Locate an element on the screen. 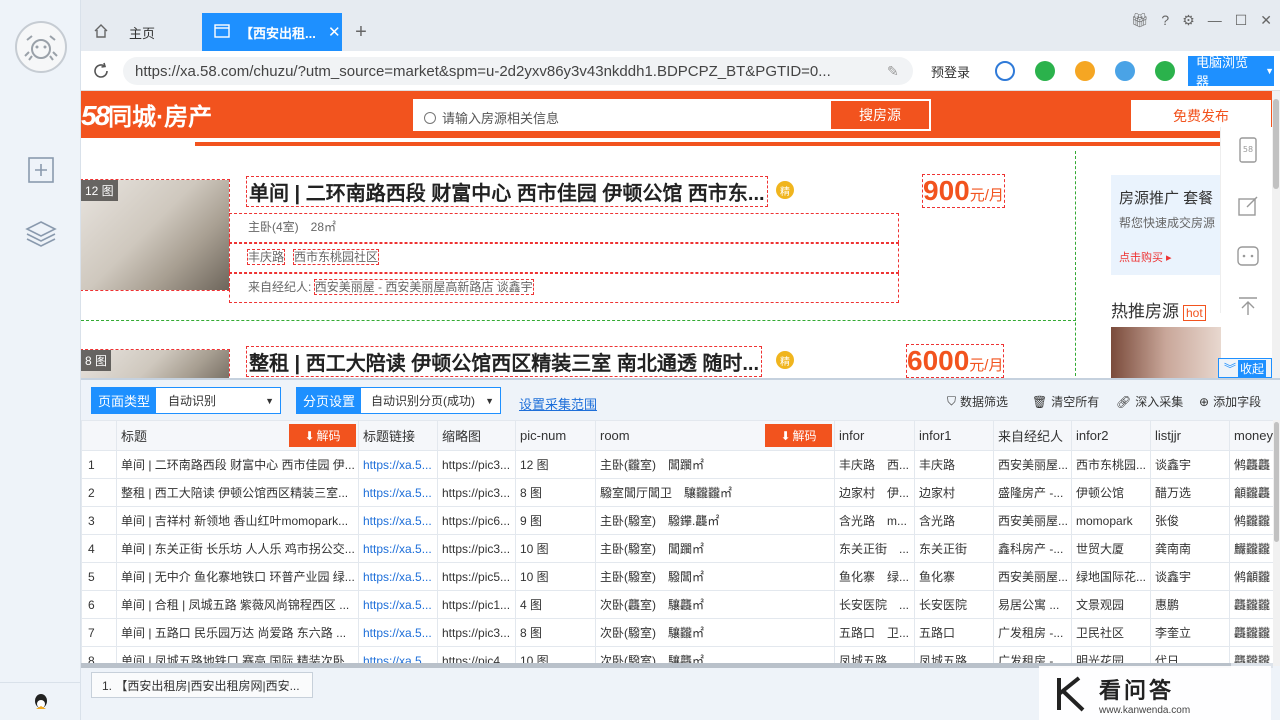 The width and height of the screenshot is (1280, 722). column-header: room ⬇ 解码 is located at coordinates (715, 435).